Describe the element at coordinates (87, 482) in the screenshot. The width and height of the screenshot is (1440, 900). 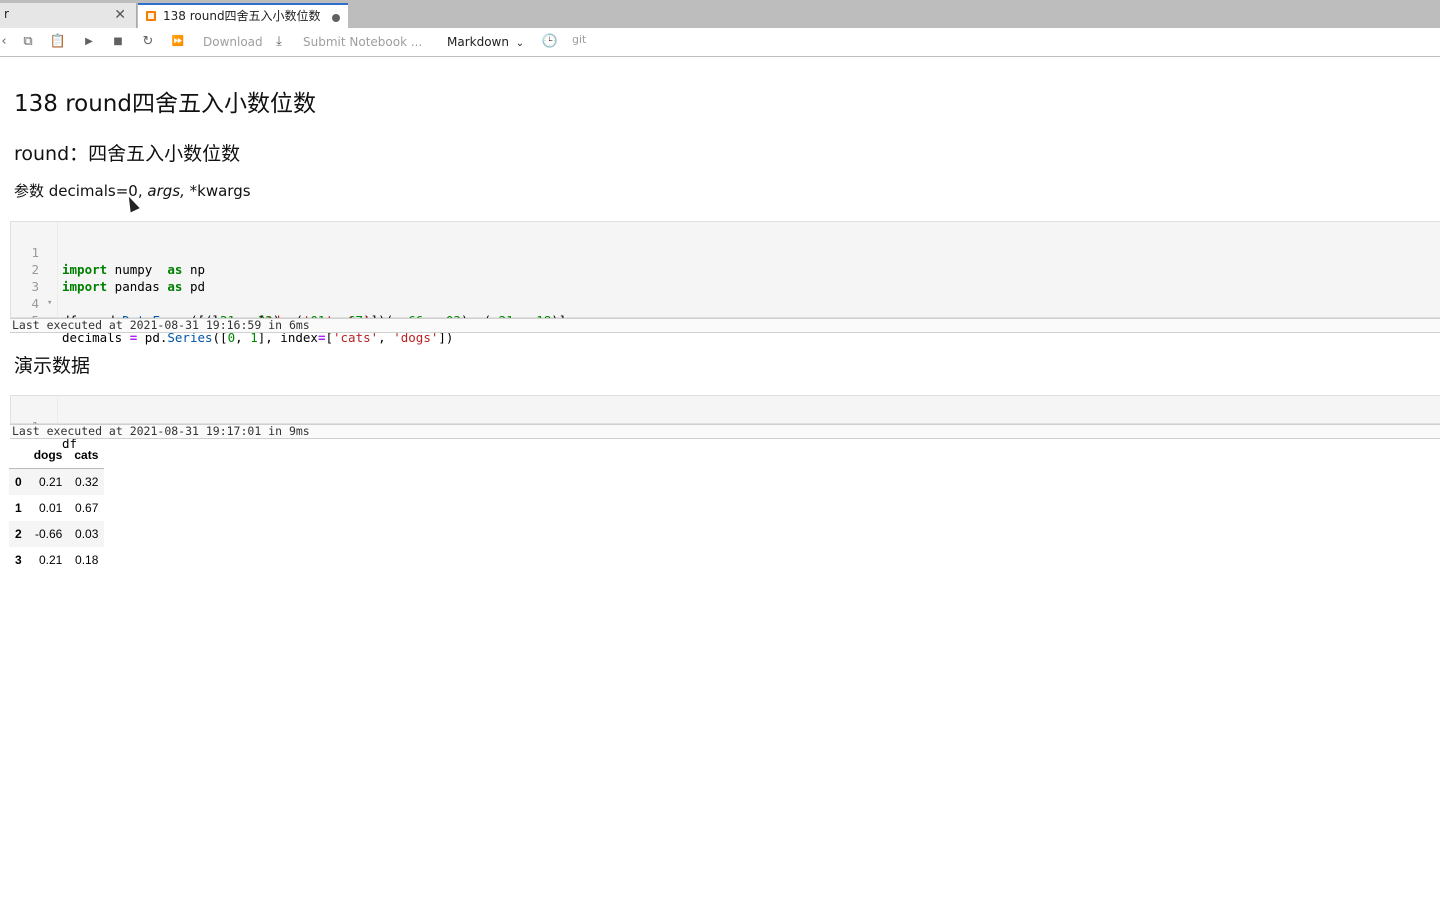
I see `table-cell: 0.32` at that location.